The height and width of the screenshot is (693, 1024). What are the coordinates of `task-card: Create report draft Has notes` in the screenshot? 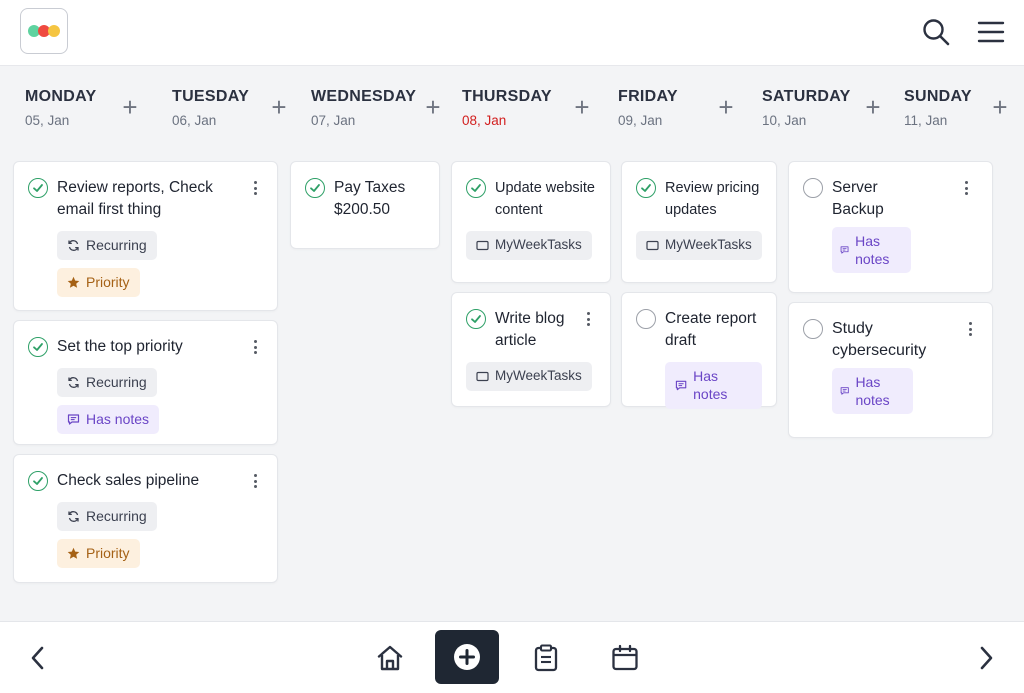 It's located at (699, 350).